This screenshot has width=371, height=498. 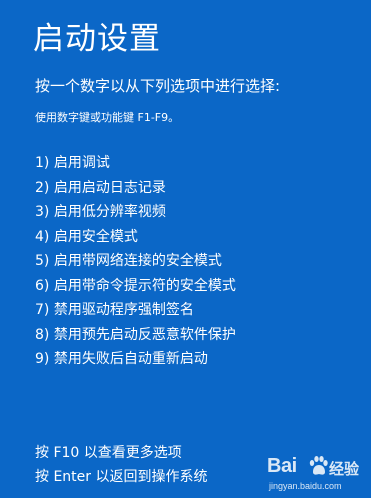 What do you see at coordinates (135, 188) in the screenshot?
I see `option-enable-boot-logging: 2) 启用启动日志记录` at bounding box center [135, 188].